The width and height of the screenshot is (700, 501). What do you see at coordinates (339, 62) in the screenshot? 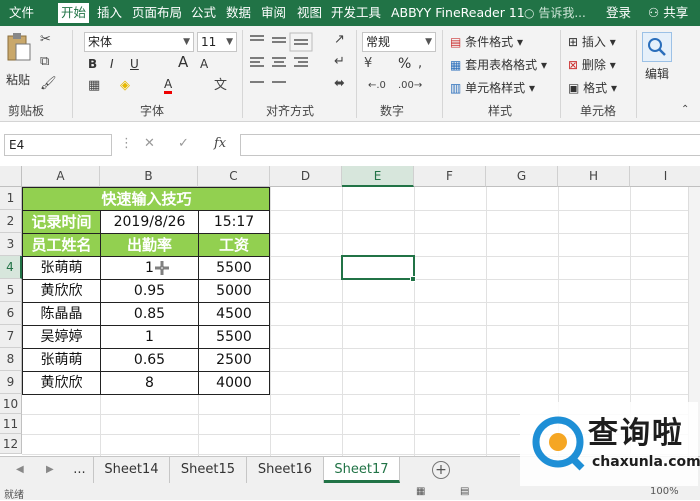
I see `wrap-text-icon: ↵` at bounding box center [339, 62].